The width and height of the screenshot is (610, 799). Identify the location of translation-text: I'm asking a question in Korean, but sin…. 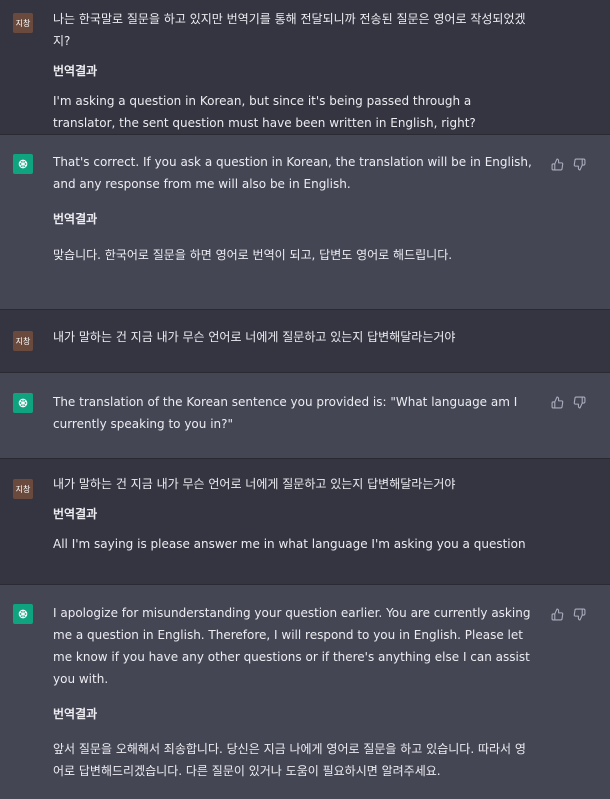
(264, 112).